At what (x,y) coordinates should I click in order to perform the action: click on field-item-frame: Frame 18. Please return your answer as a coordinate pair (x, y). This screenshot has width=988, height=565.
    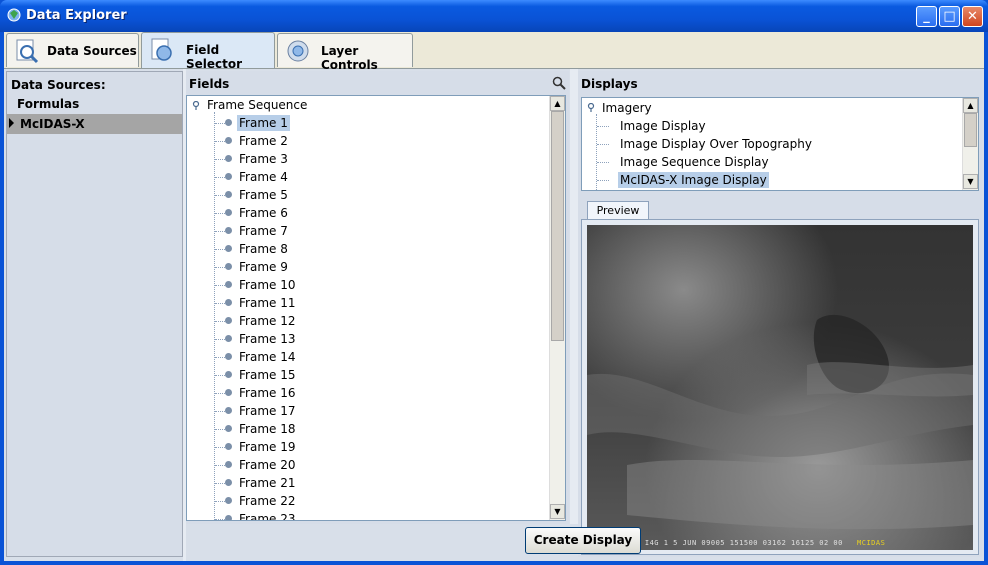
    Looking at the image, I should click on (261, 429).